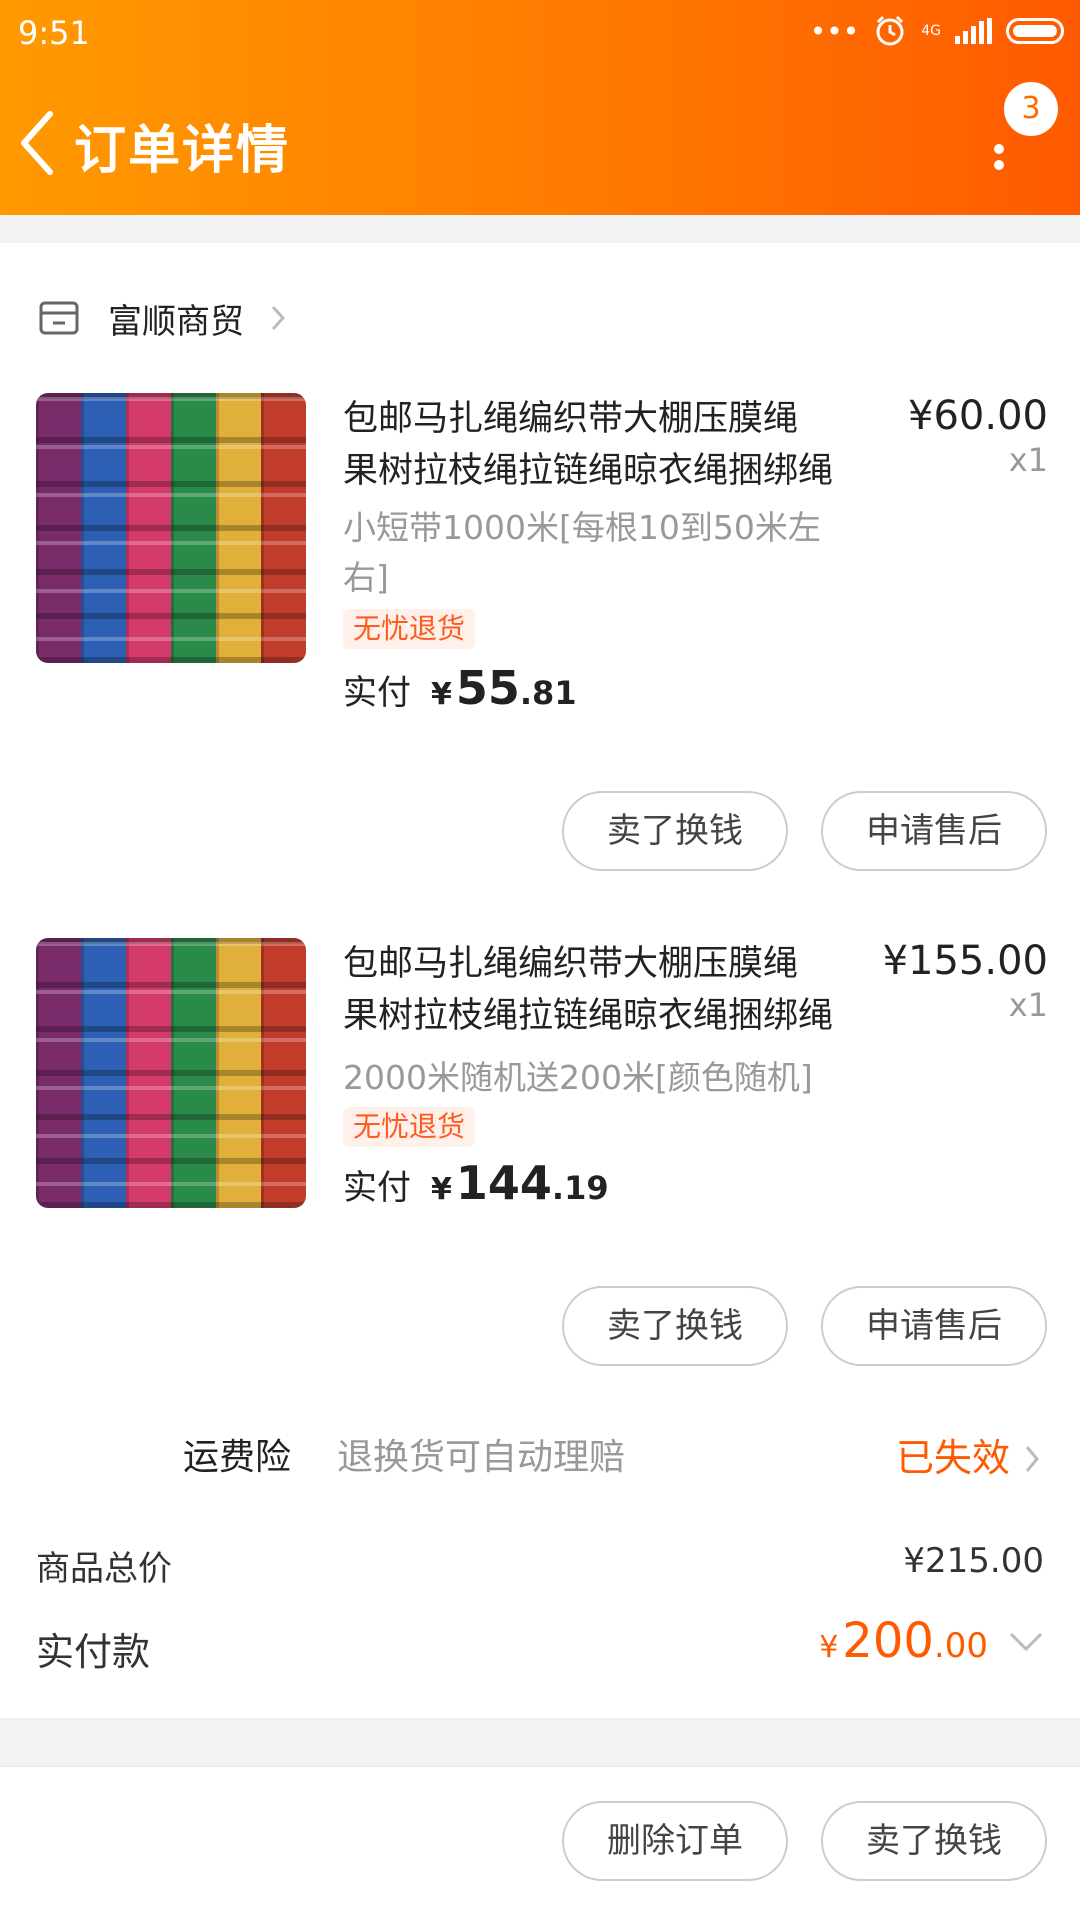 This screenshot has width=1080, height=1921. I want to click on paid-total-amount: ¥ 200 .00, so click(903, 1641).